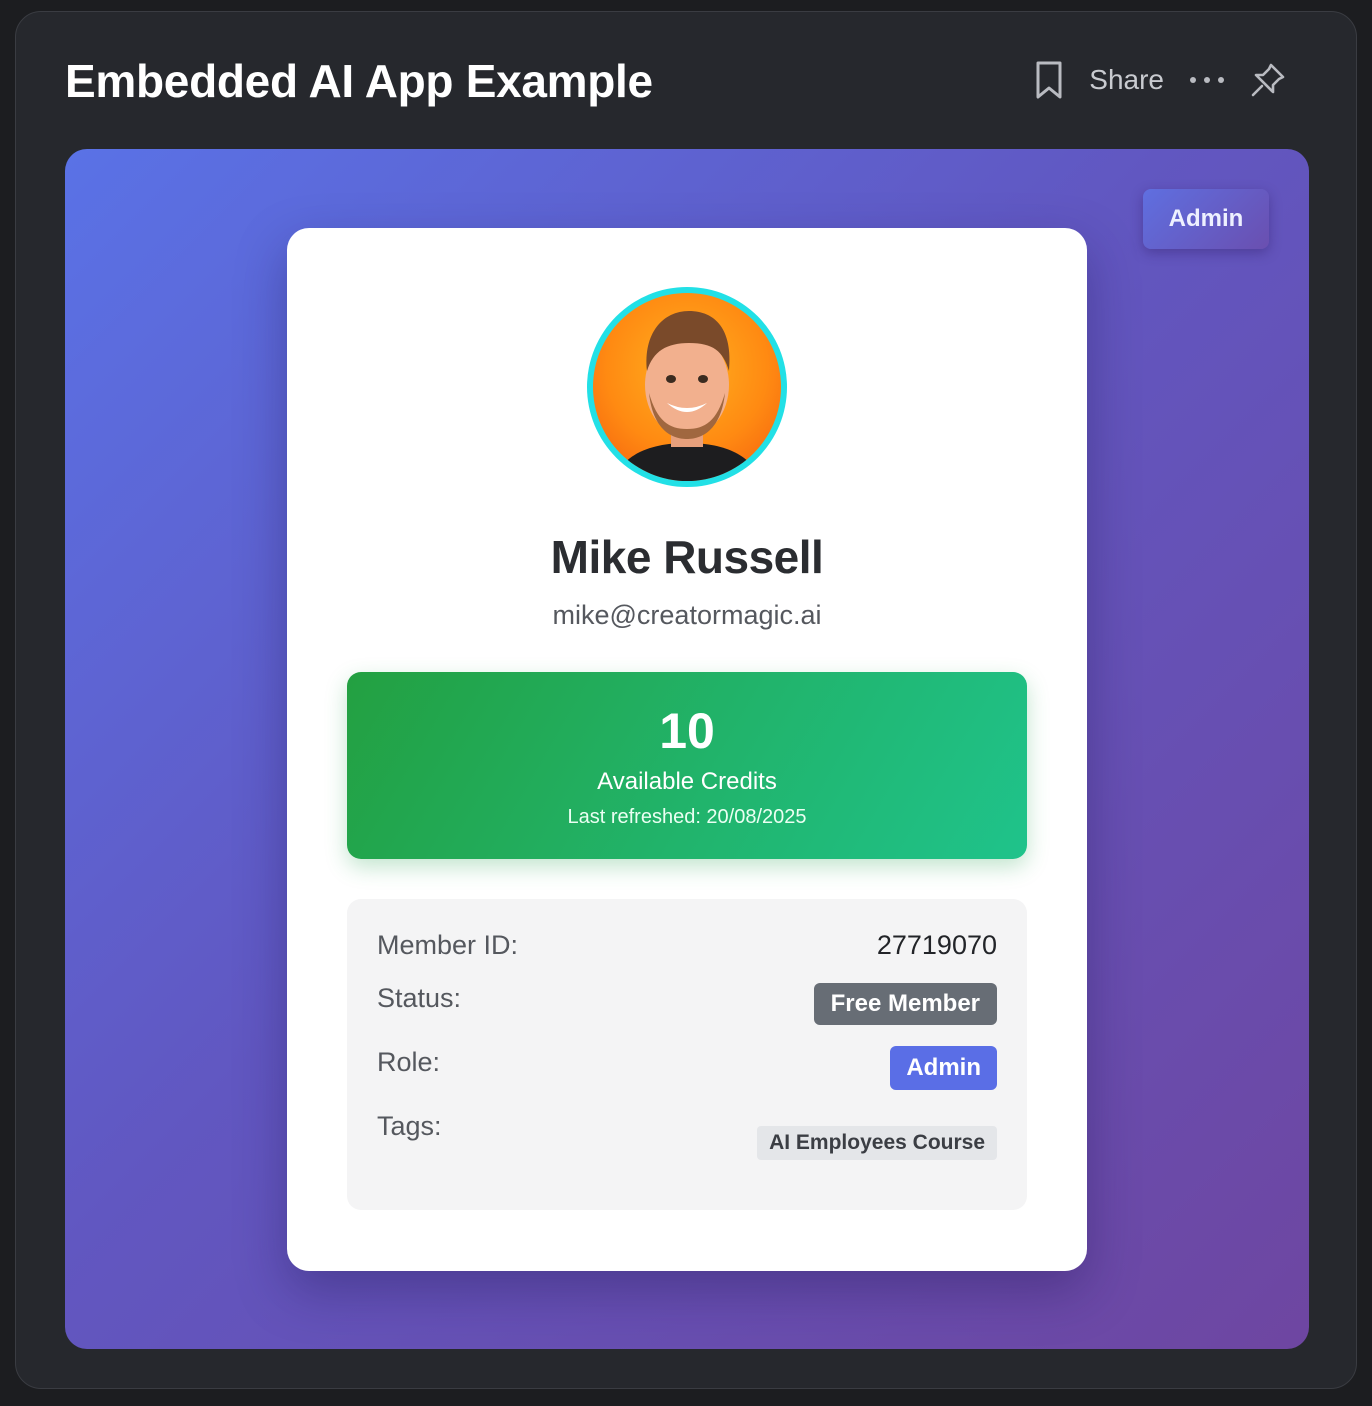 This screenshot has height=1406, width=1372. Describe the element at coordinates (419, 998) in the screenshot. I see `status-label: Status:` at that location.